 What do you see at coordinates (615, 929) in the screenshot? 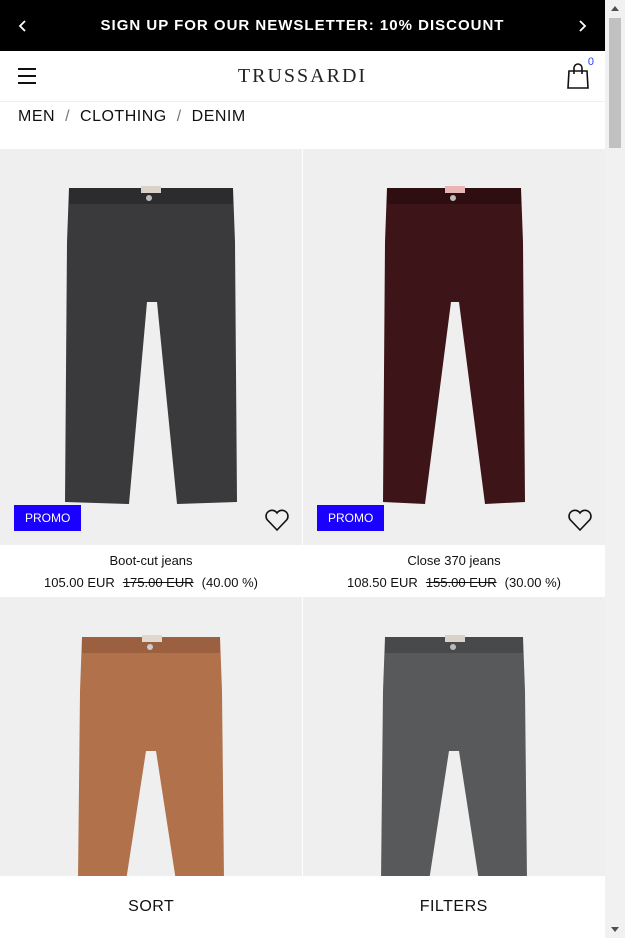
I see `scroll-down-arrow-icon` at bounding box center [615, 929].